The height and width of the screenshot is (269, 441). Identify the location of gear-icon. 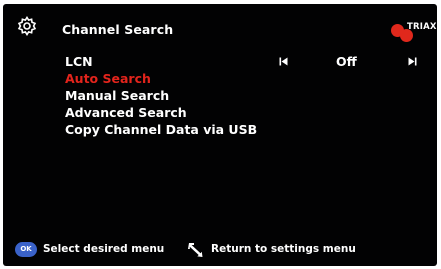
(27, 26).